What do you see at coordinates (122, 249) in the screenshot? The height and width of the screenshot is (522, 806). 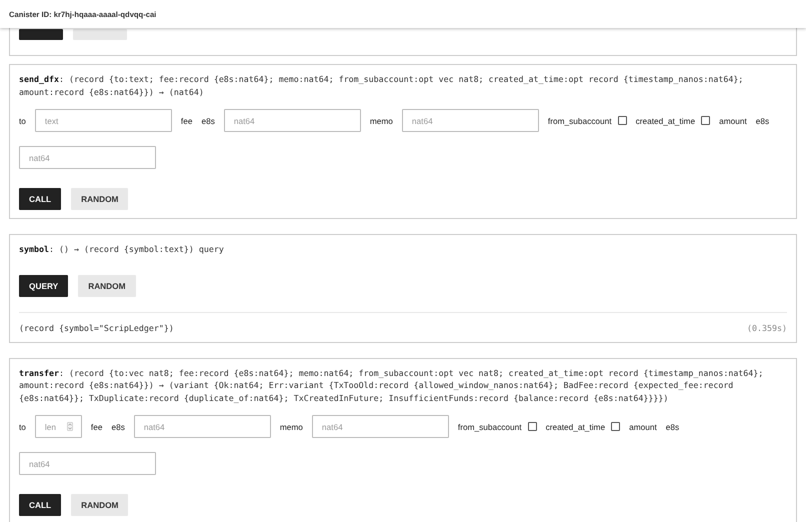 I see `method-signature: symbol: () → (record {symbol:text}) query` at bounding box center [122, 249].